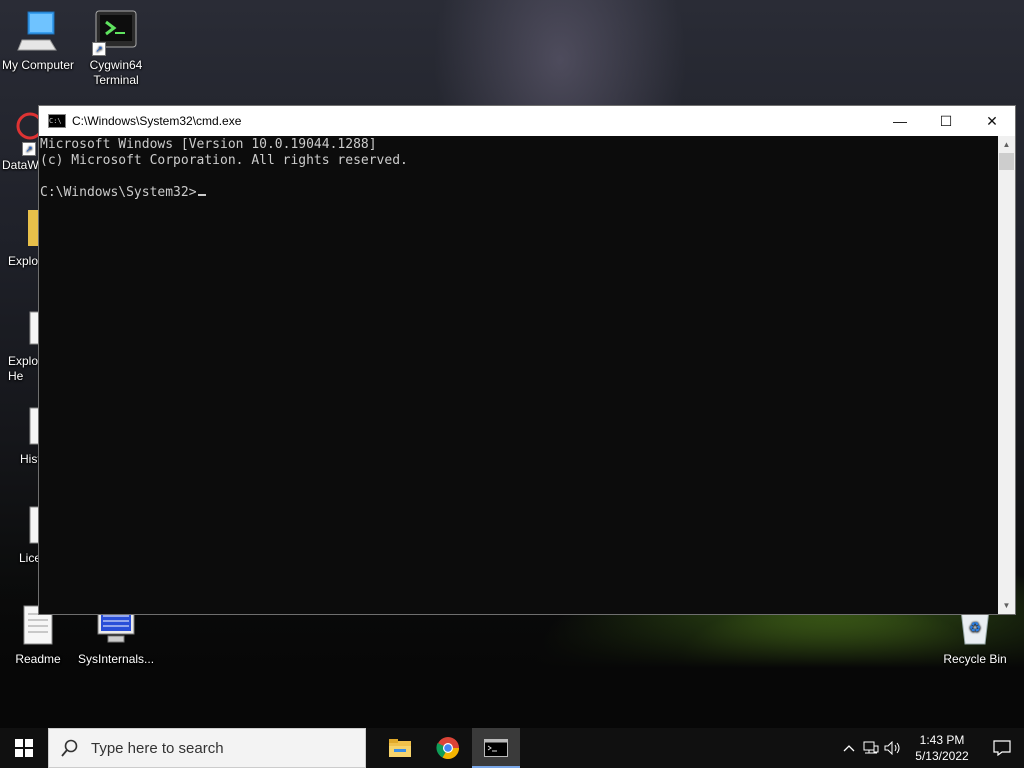 This screenshot has height=768, width=1024. I want to click on text-cursor, so click(201, 195).